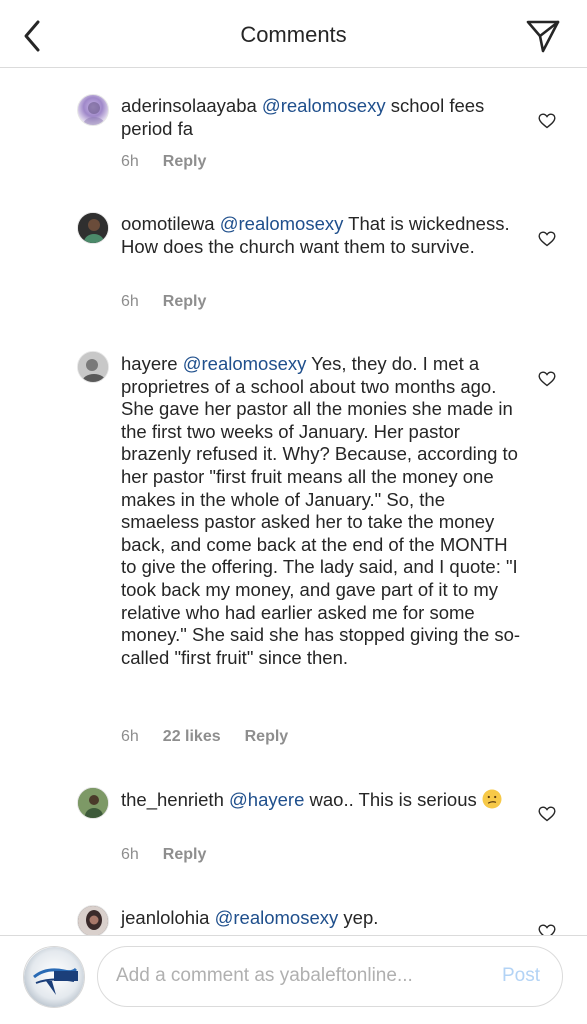 Image resolution: width=587 pixels, height=1024 pixels. What do you see at coordinates (192, 737) in the screenshot?
I see `likes-count: 22 likes` at bounding box center [192, 737].